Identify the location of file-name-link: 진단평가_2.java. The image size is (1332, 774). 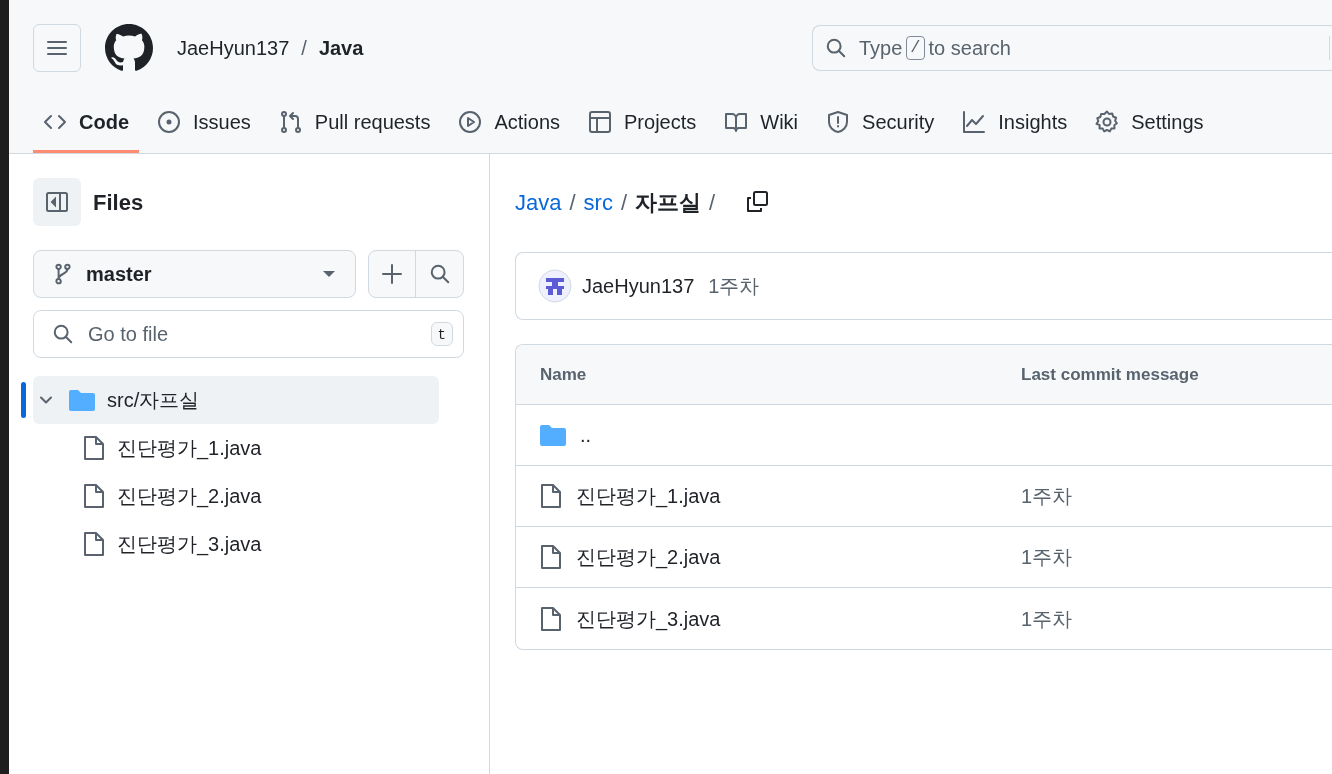
(648, 557).